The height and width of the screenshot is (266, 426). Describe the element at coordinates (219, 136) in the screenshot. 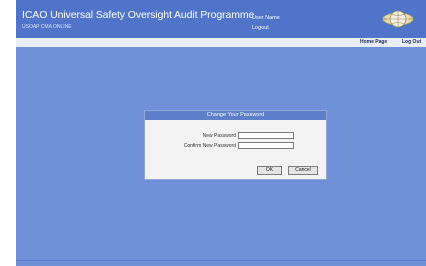

I see `new-password-label: New Password` at that location.